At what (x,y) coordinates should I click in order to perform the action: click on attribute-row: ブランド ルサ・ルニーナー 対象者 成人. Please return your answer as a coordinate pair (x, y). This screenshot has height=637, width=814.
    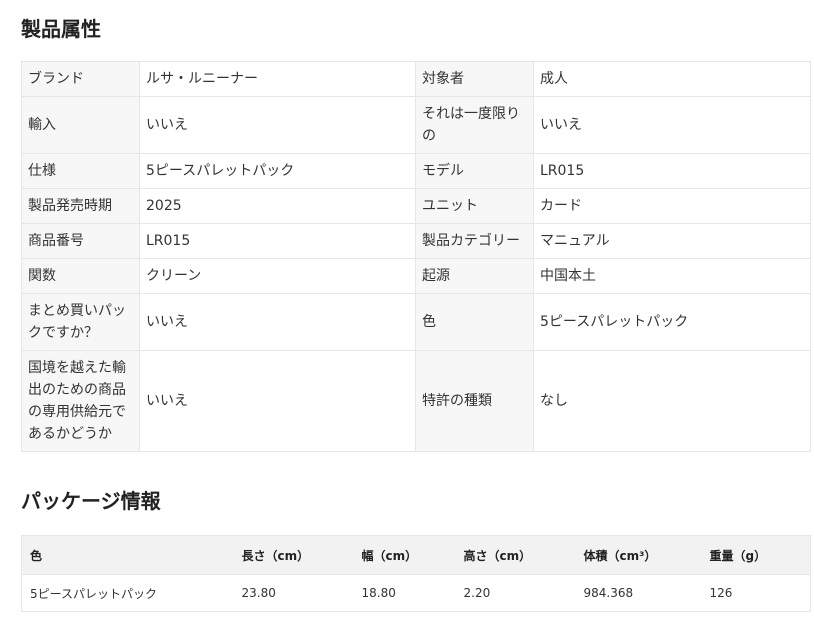
    Looking at the image, I should click on (416, 79).